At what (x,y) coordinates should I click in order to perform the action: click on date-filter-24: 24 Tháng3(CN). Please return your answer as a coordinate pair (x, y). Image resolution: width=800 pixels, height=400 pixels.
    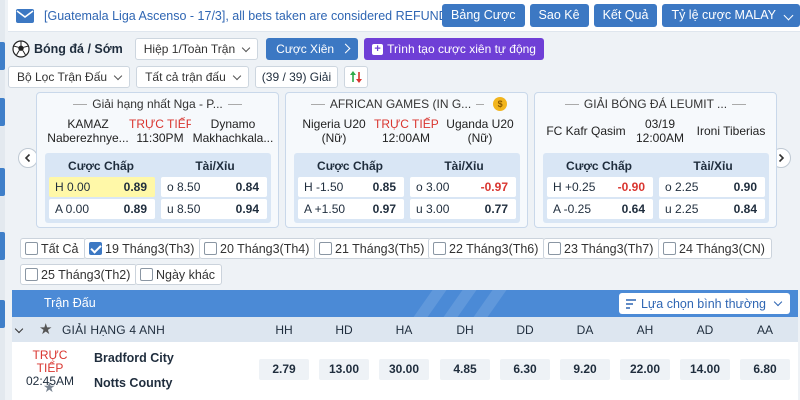
    Looking at the image, I should click on (715, 248).